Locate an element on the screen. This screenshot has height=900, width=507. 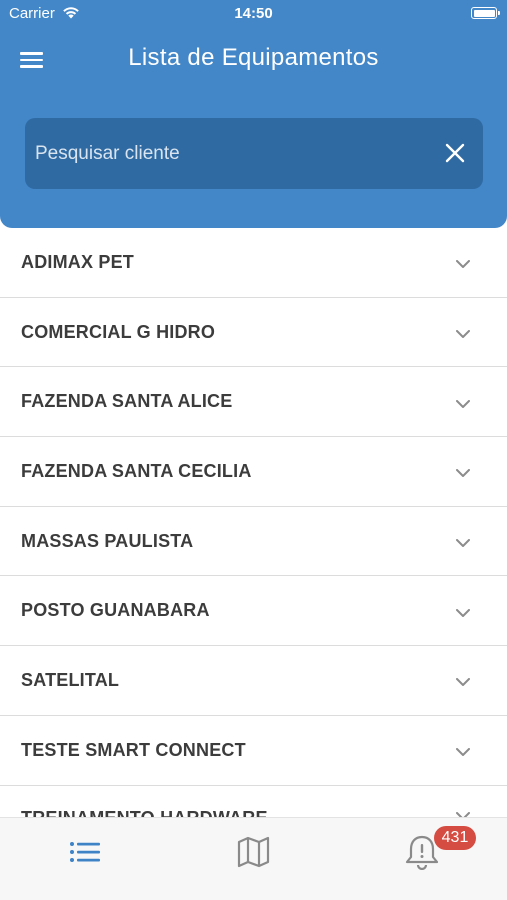
map-icon is located at coordinates (253, 852).